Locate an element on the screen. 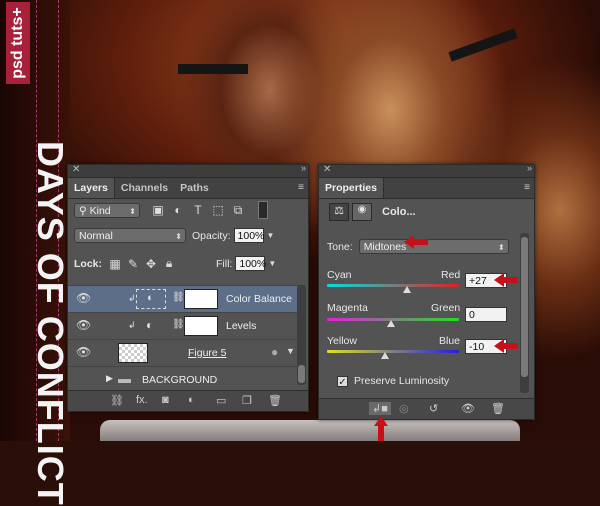  view-previous-icon: ◎ is located at coordinates (404, 408).